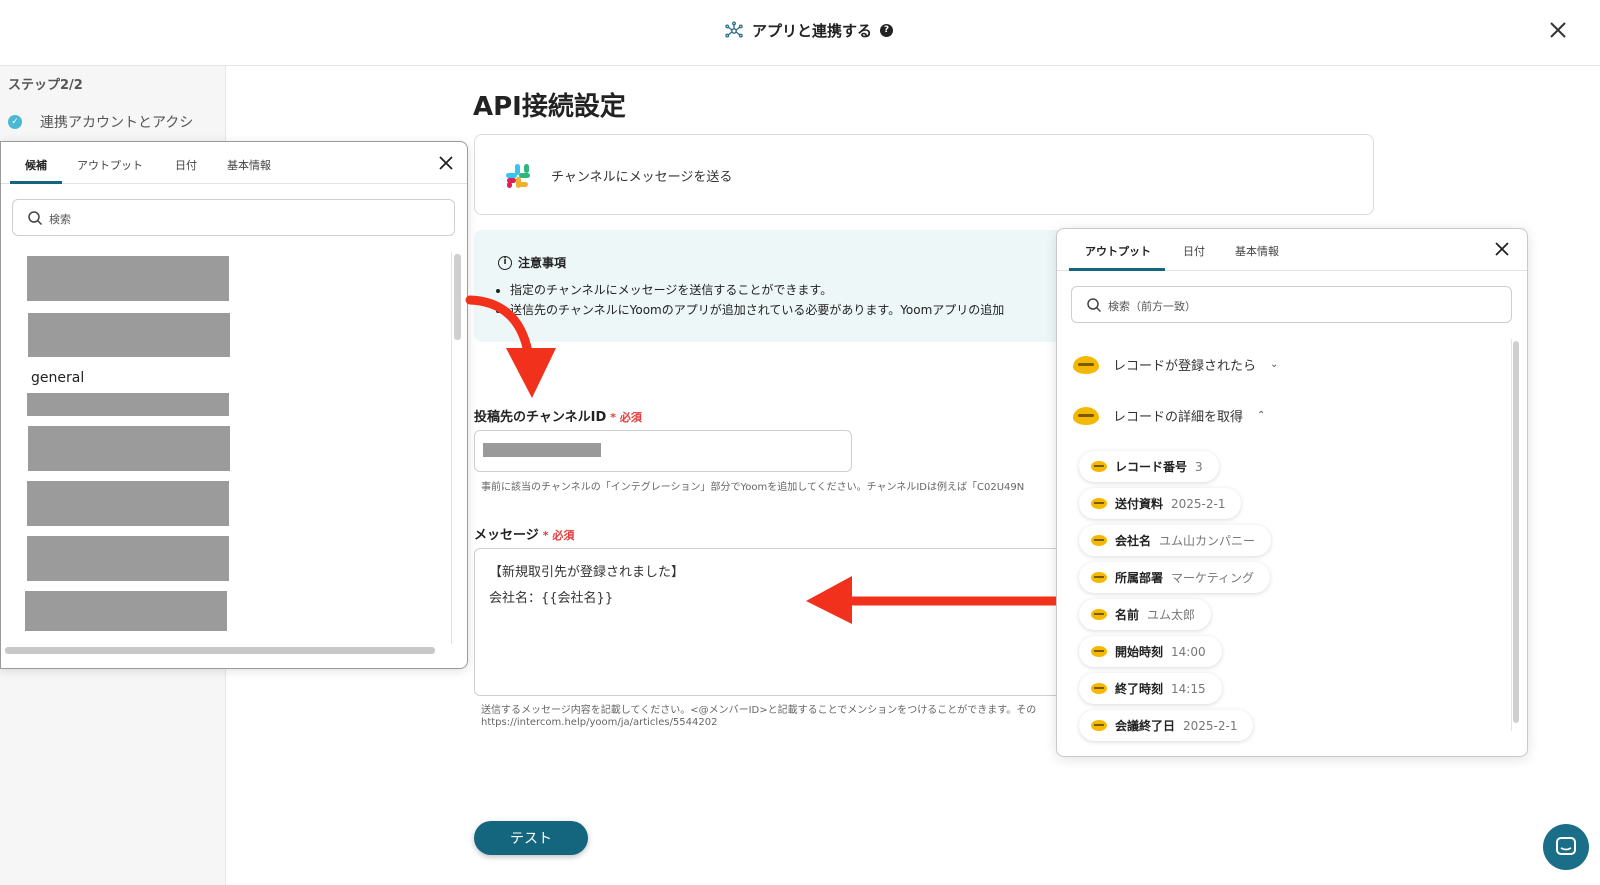  Describe the element at coordinates (1213, 578) in the screenshot. I see `field-value: マーケティング` at that location.